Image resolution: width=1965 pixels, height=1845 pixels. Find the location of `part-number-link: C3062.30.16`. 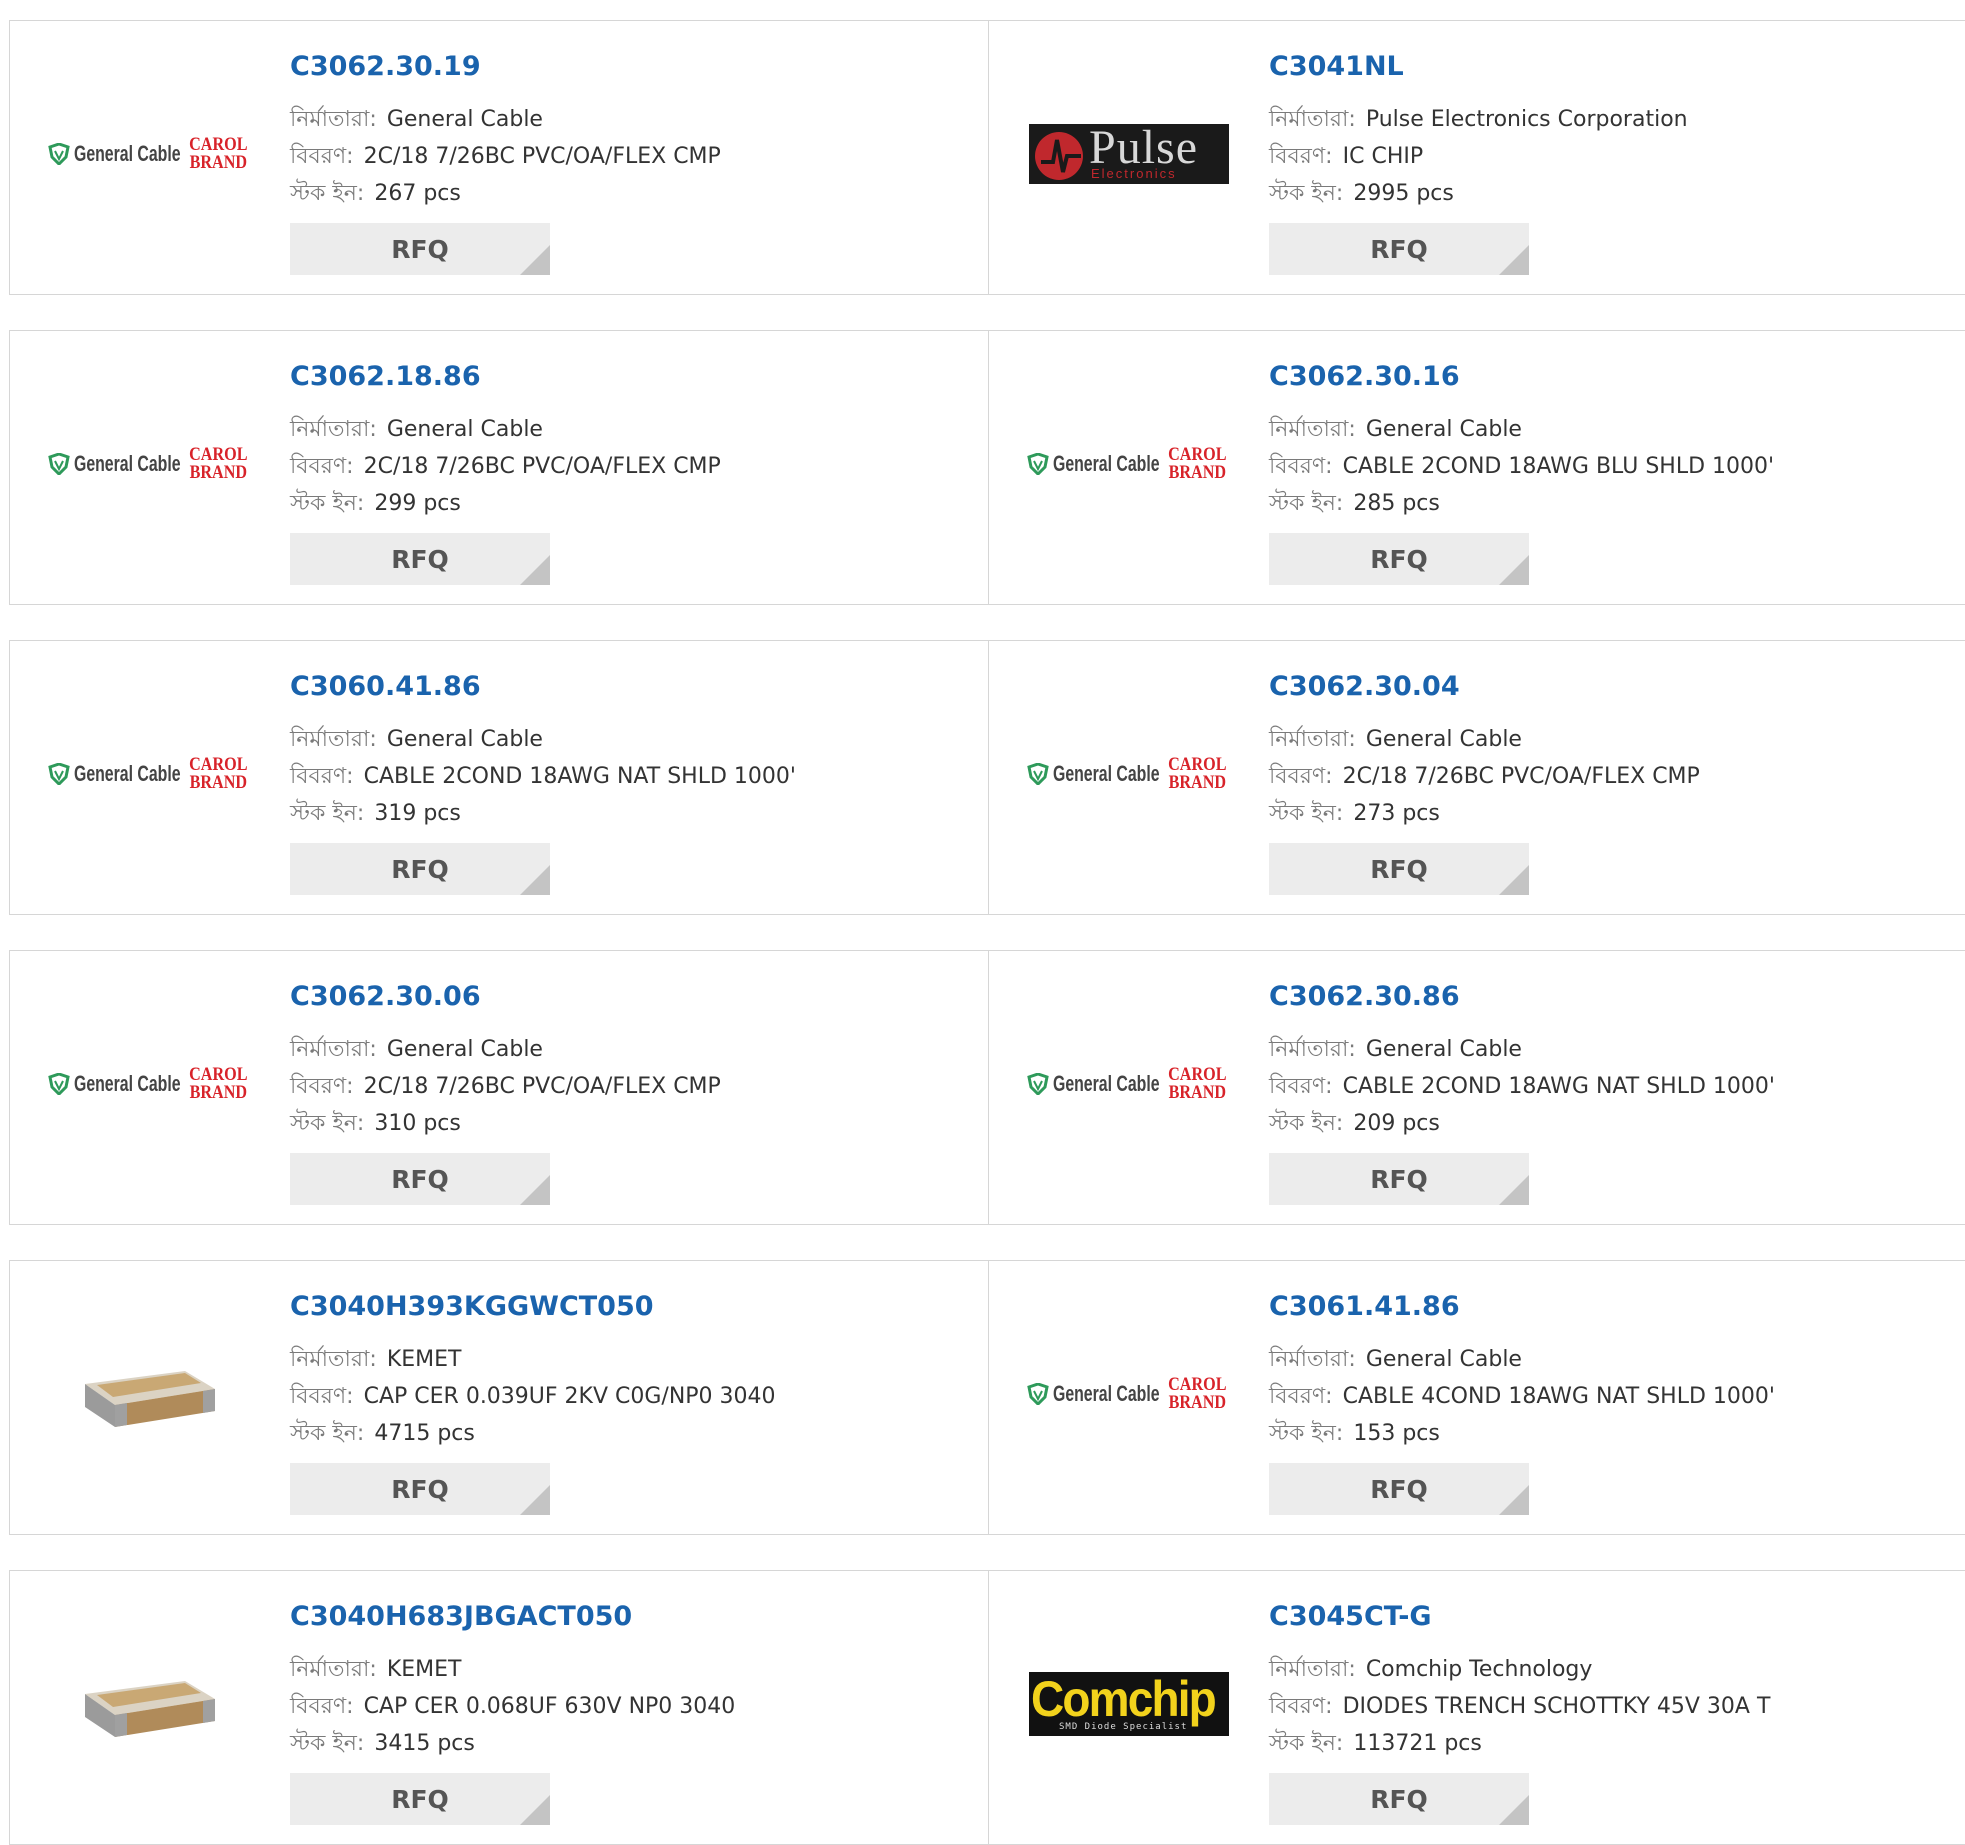

part-number-link: C3062.30.16 is located at coordinates (1364, 376).